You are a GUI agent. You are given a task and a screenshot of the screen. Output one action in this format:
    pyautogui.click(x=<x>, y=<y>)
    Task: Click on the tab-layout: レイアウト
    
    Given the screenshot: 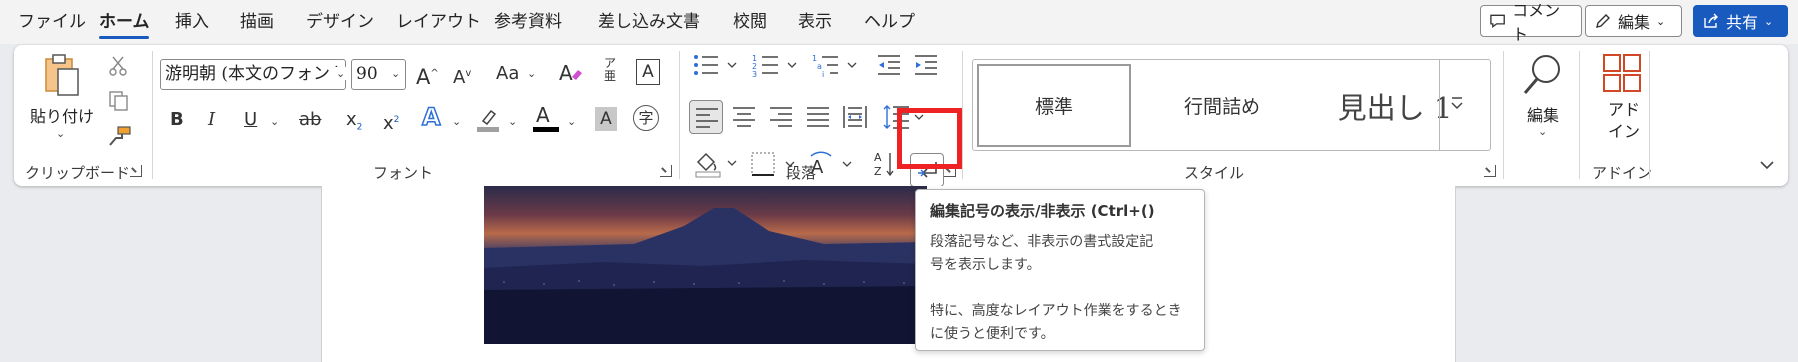 What is the action you would take?
    pyautogui.click(x=438, y=22)
    